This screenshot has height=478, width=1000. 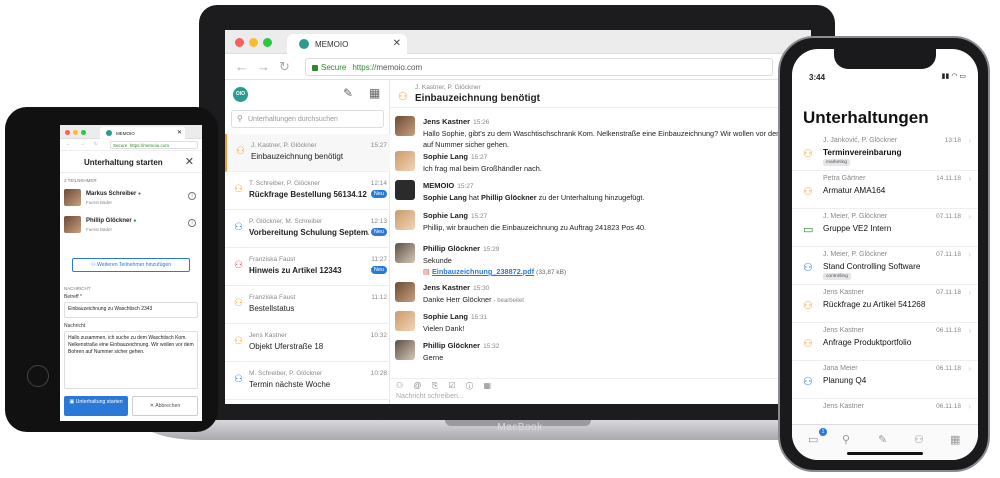 What do you see at coordinates (131, 310) in the screenshot?
I see `betreff-input: Einbauzeichnung zu Waschtisch 2343` at bounding box center [131, 310].